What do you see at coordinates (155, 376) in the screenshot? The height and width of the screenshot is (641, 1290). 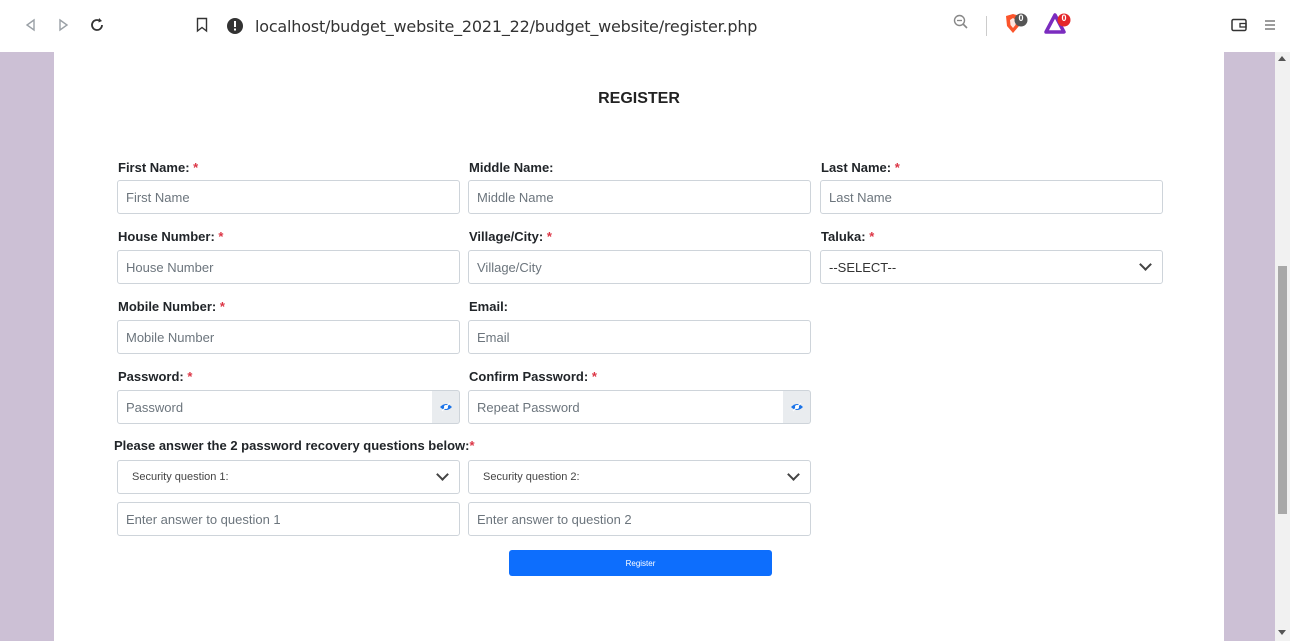 I see `password-label: Password: *` at bounding box center [155, 376].